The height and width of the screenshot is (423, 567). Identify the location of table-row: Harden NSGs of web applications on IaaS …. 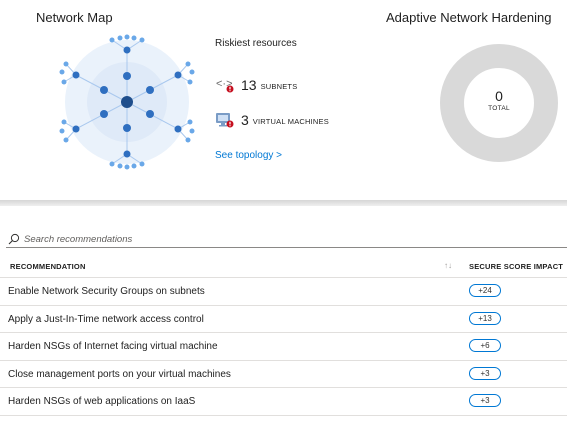
(283, 402).